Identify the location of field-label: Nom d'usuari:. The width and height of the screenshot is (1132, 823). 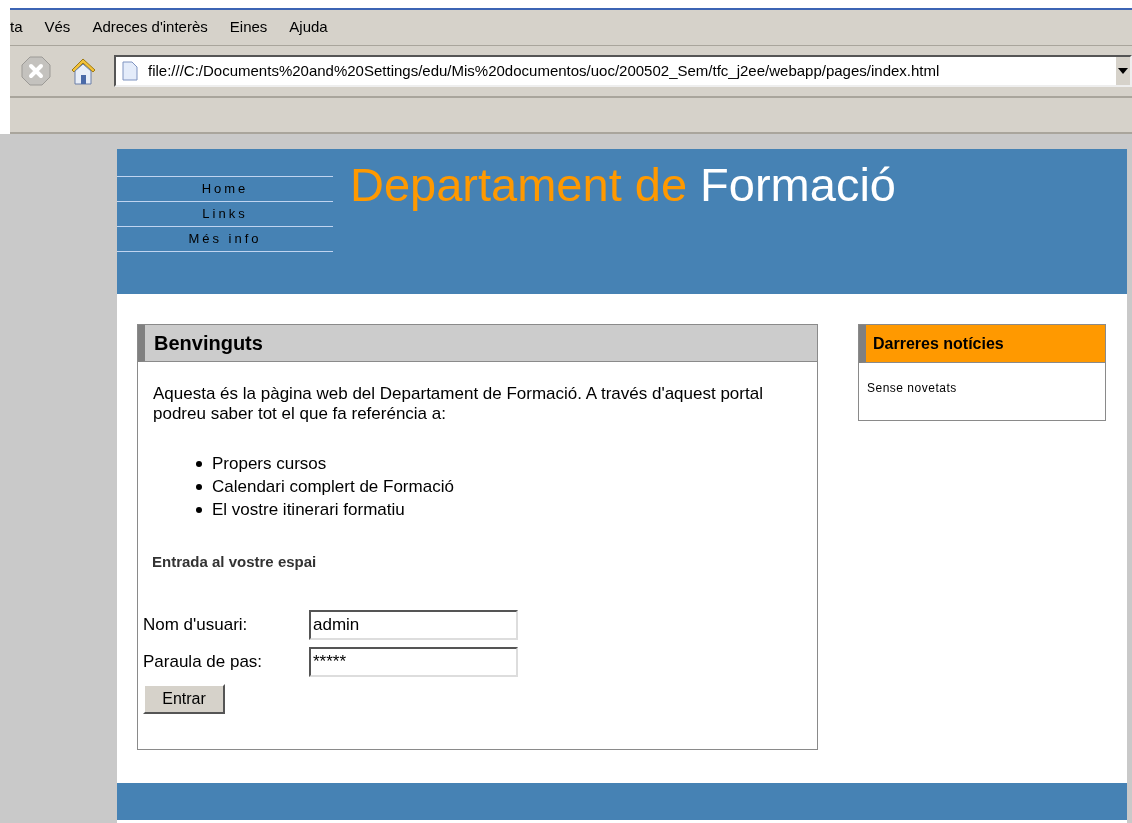
(196, 624).